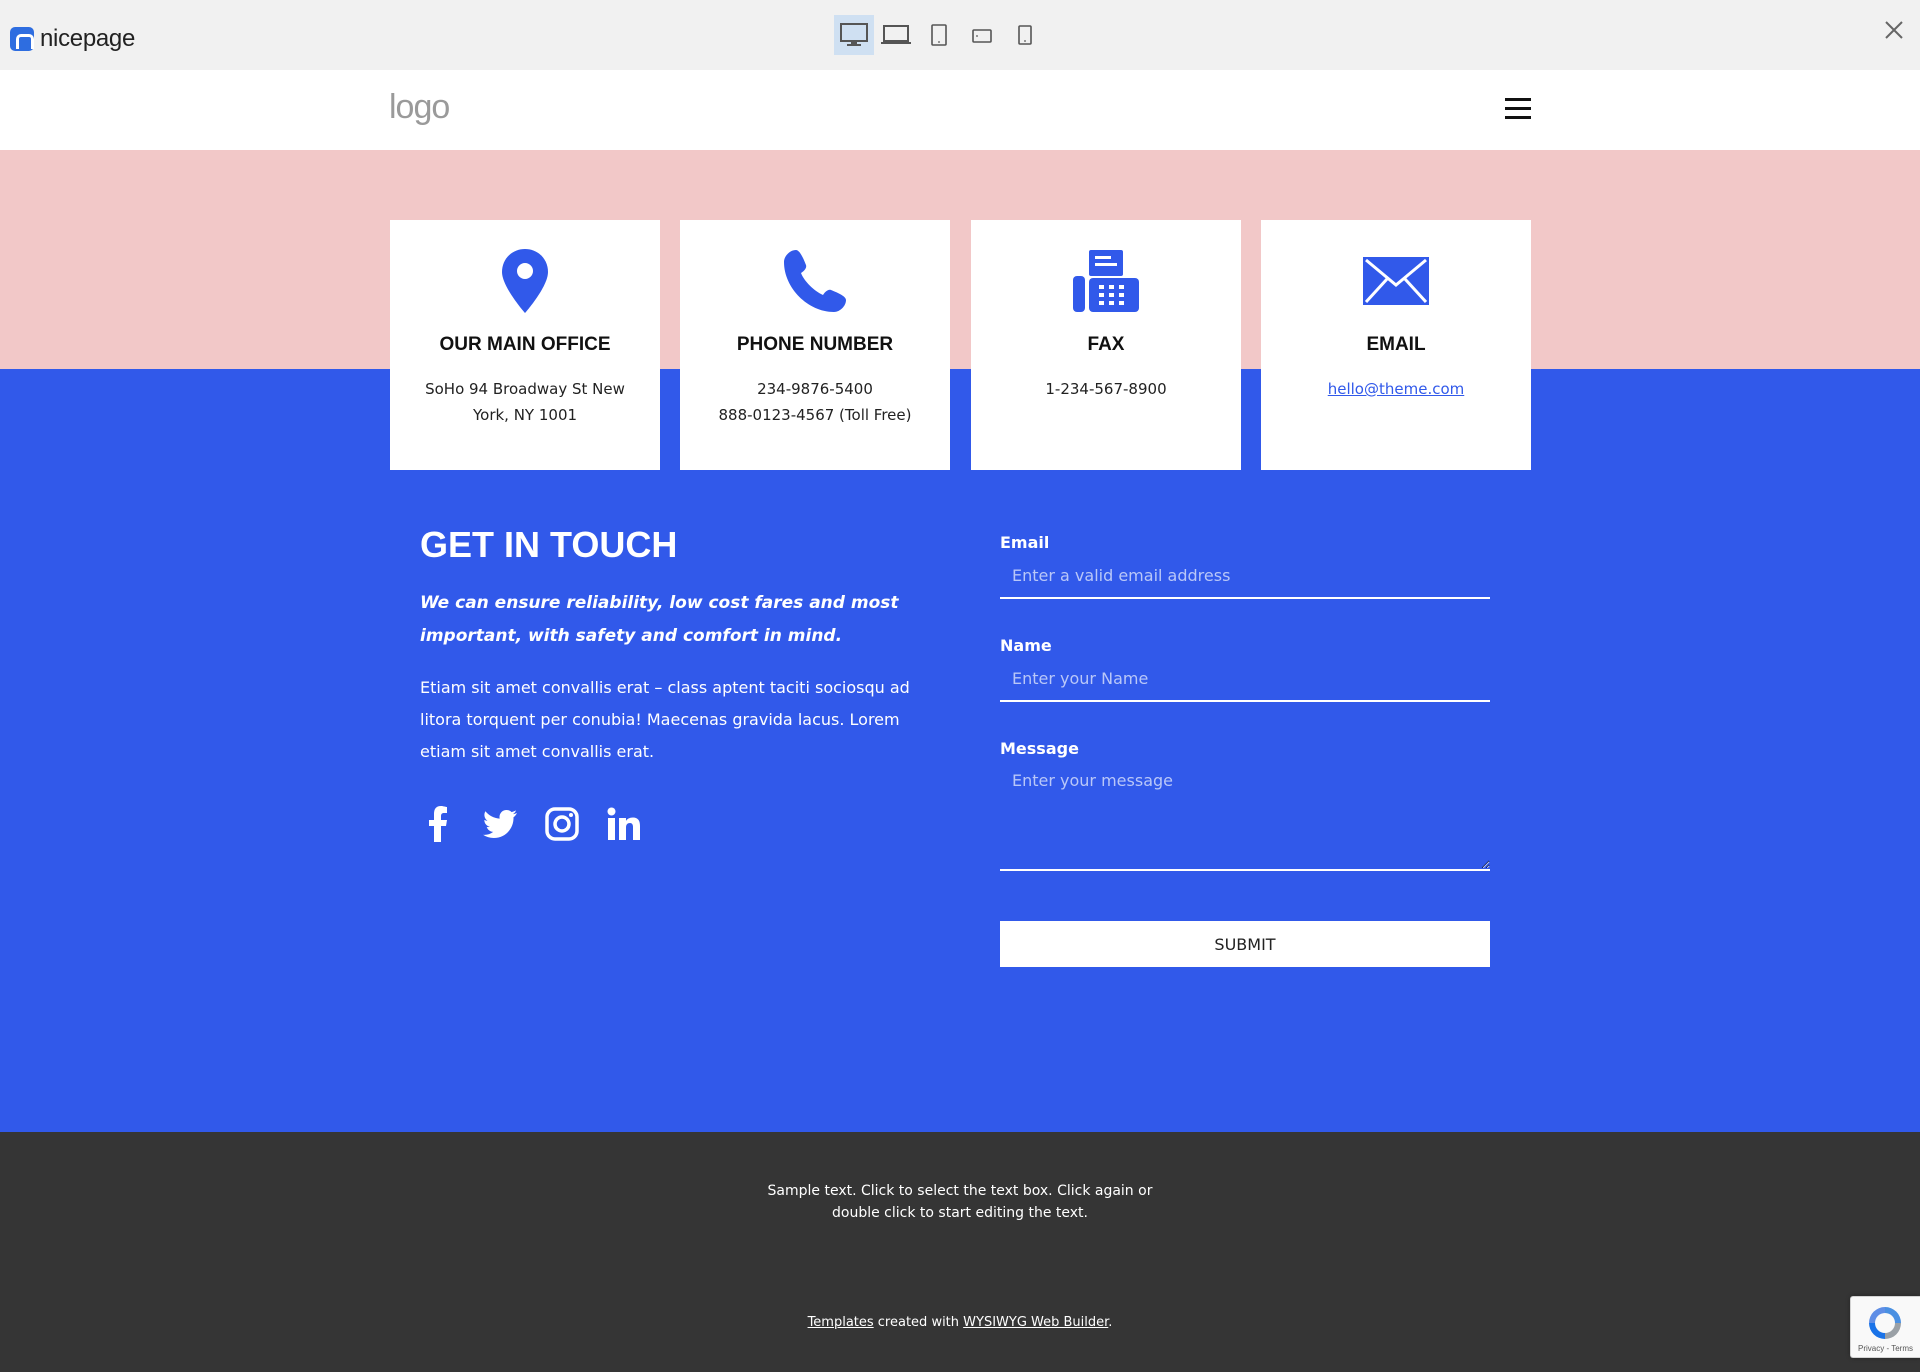 The width and height of the screenshot is (1920, 1372). I want to click on submit-button: SUBMIT, so click(1245, 944).